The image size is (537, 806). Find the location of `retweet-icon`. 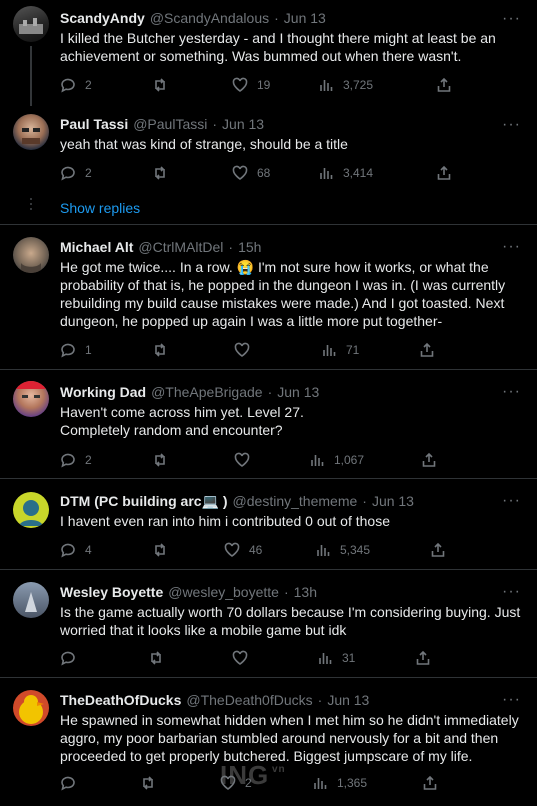

retweet-icon is located at coordinates (160, 350).